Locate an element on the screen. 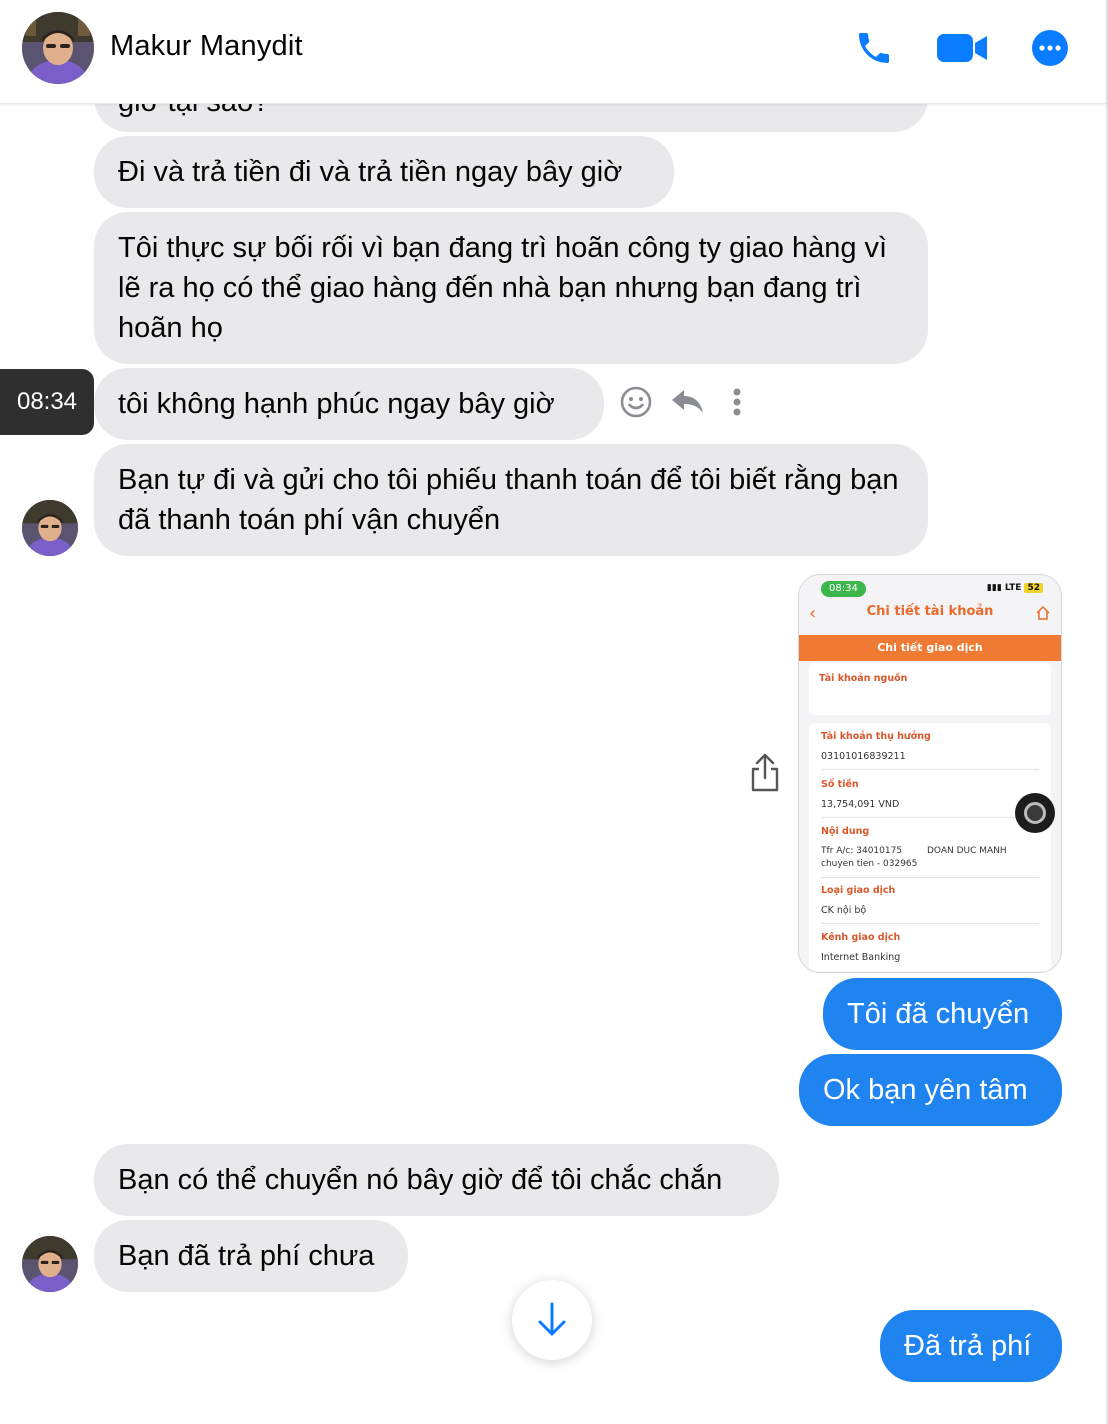 The height and width of the screenshot is (1424, 1108). message-text: Bạn đã trả phí chưa is located at coordinates (246, 1256).